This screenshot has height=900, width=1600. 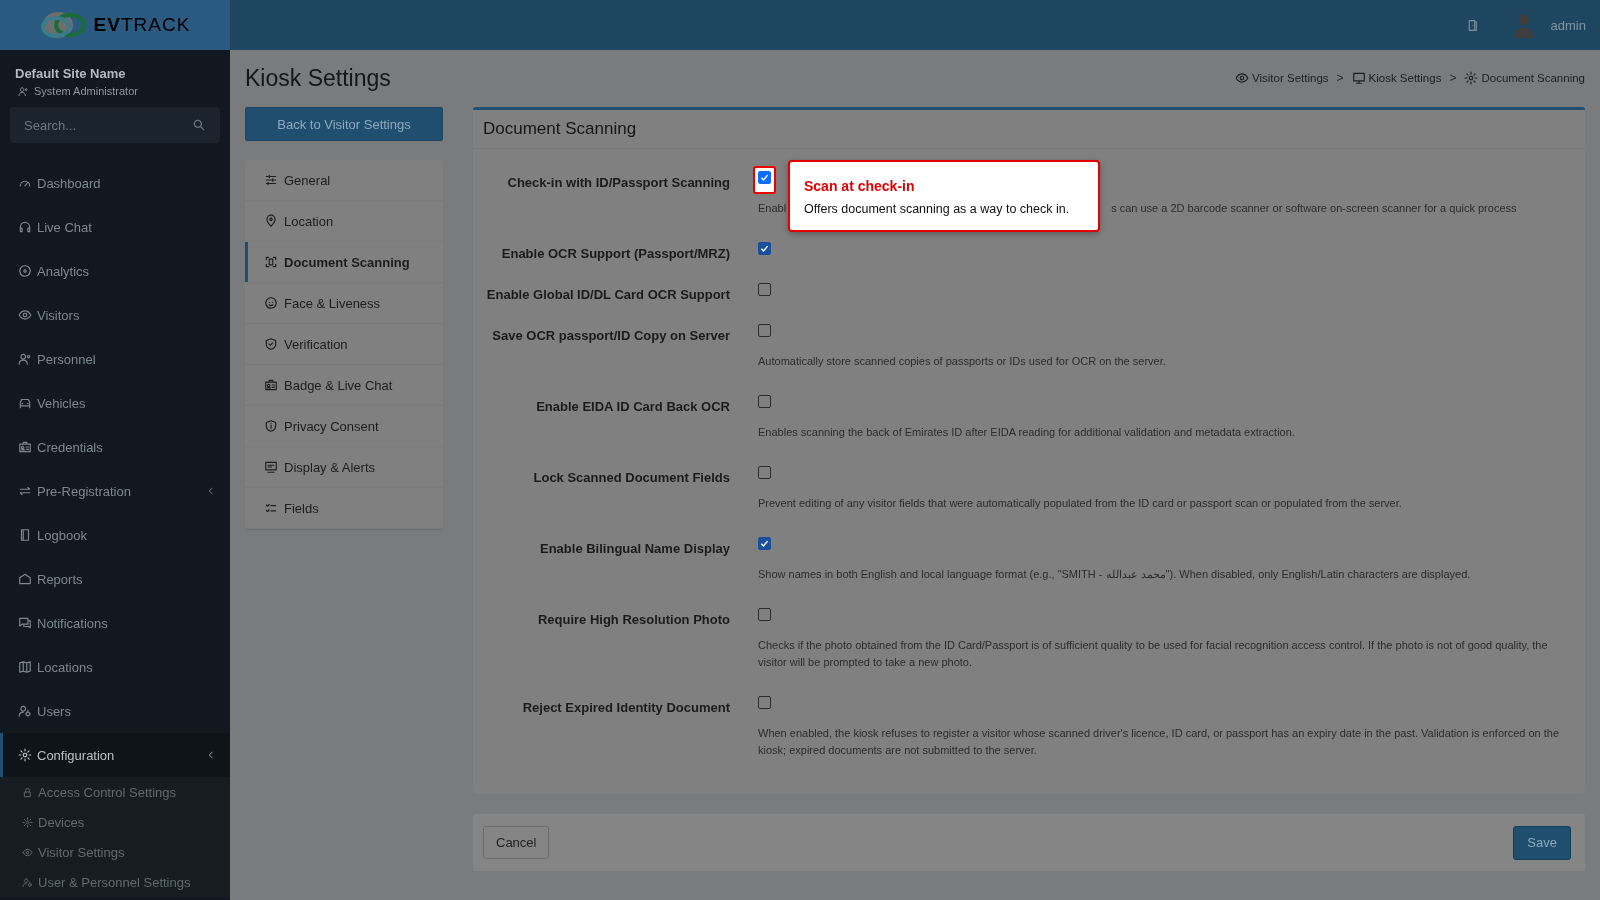 I want to click on house-icon, so click(x=25, y=579).